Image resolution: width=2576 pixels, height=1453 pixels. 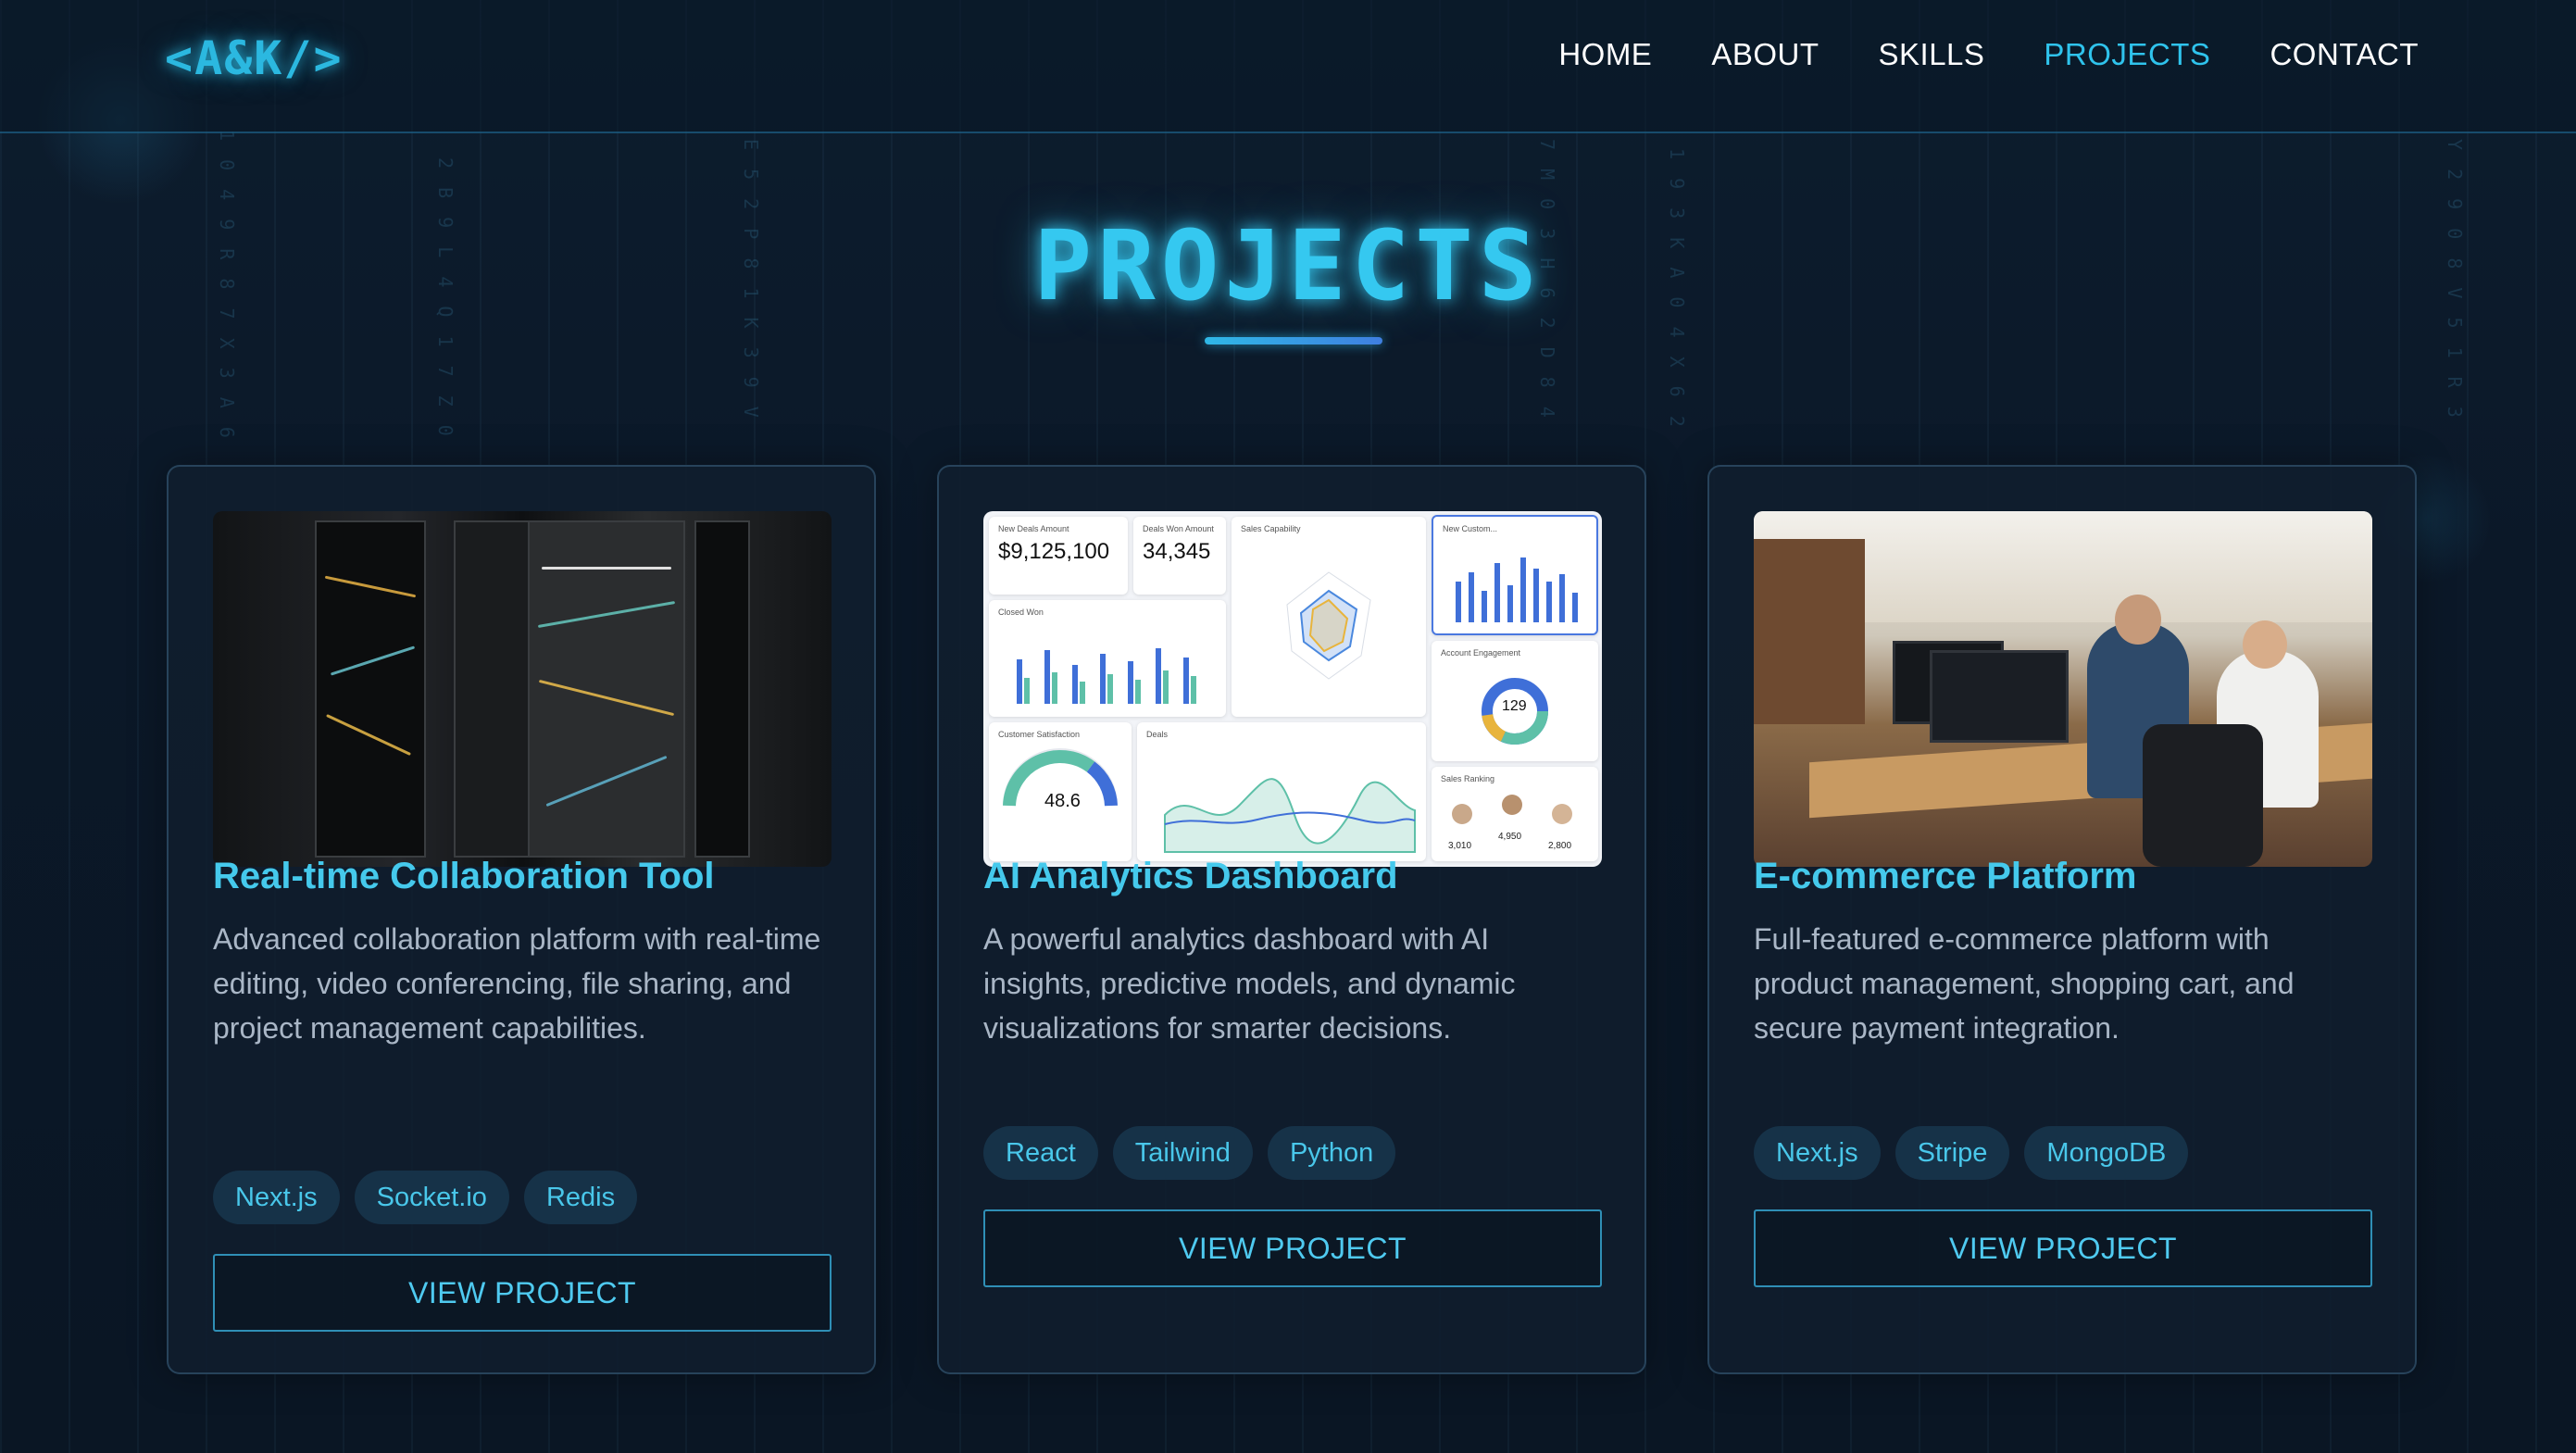 I want to click on tech-tag: Socket.io, so click(x=432, y=1197).